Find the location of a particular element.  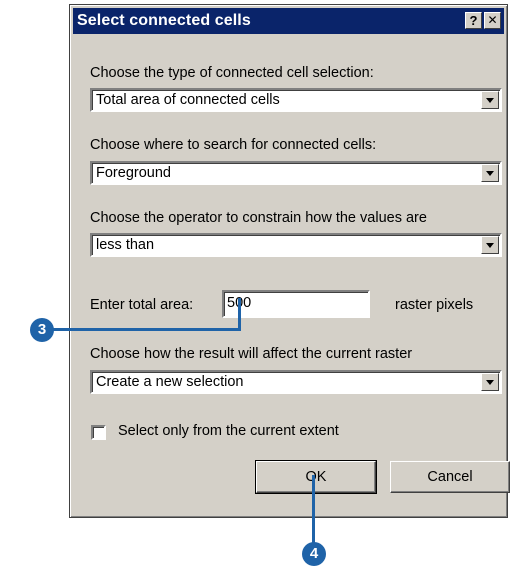

search-dropdown: Foreground is located at coordinates (296, 173).